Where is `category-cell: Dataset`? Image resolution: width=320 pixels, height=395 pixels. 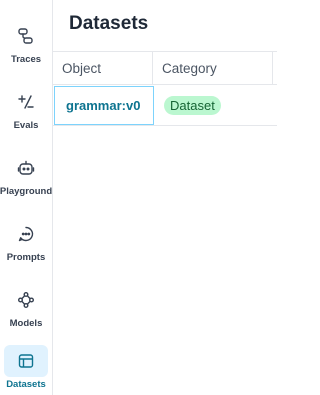
category-cell: Dataset is located at coordinates (214, 105).